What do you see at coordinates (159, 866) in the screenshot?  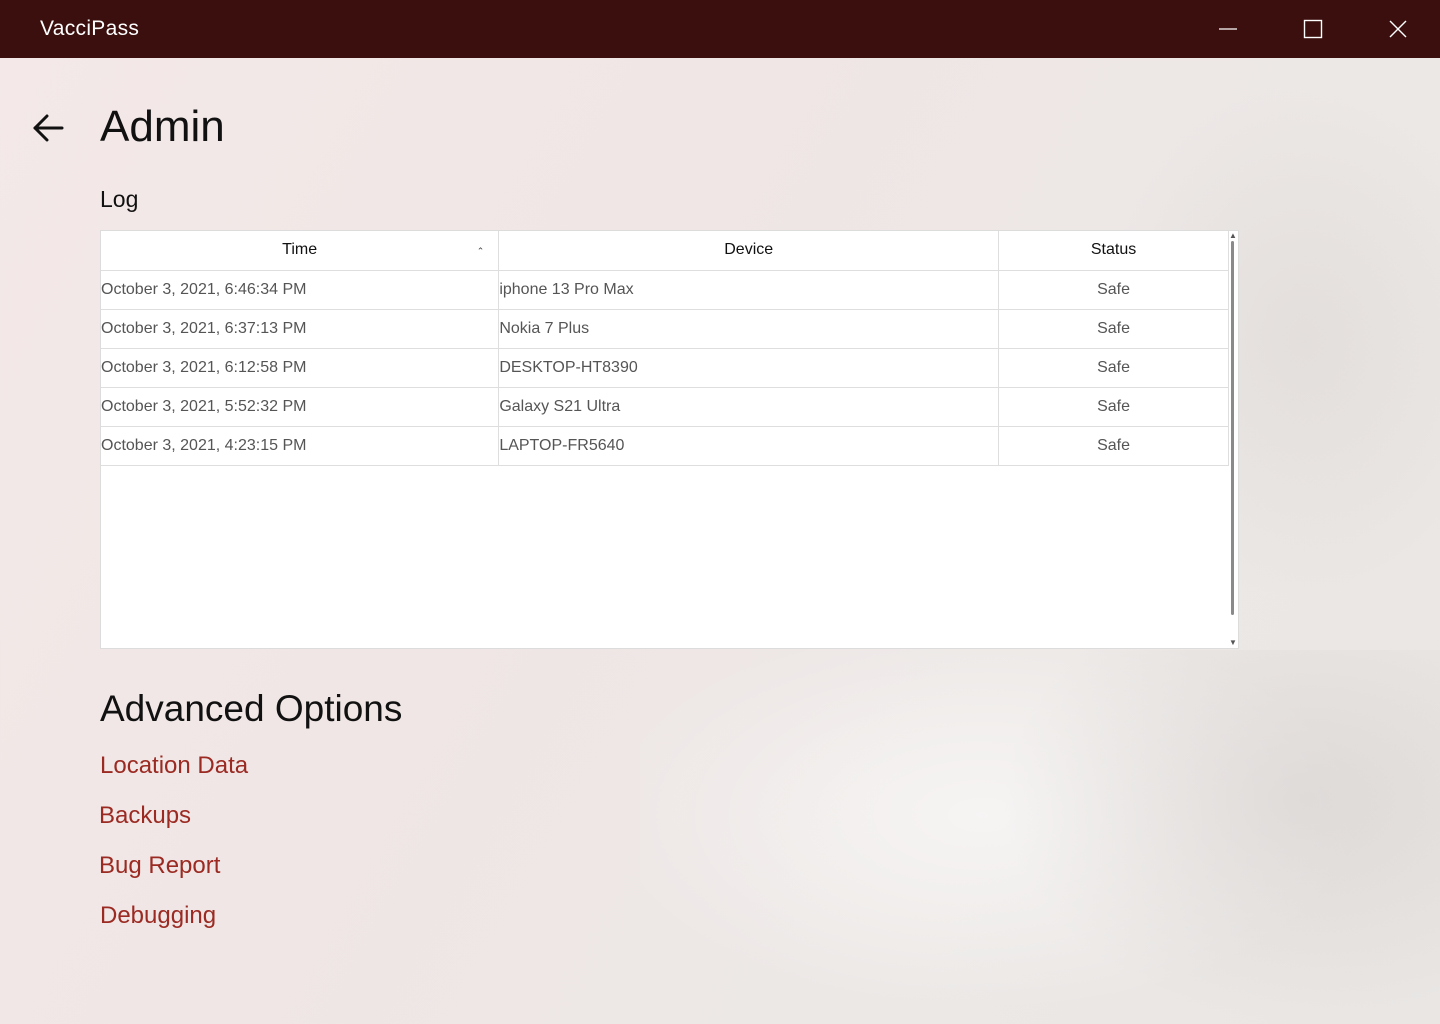 I see `bug-report-link: Bug Report` at bounding box center [159, 866].